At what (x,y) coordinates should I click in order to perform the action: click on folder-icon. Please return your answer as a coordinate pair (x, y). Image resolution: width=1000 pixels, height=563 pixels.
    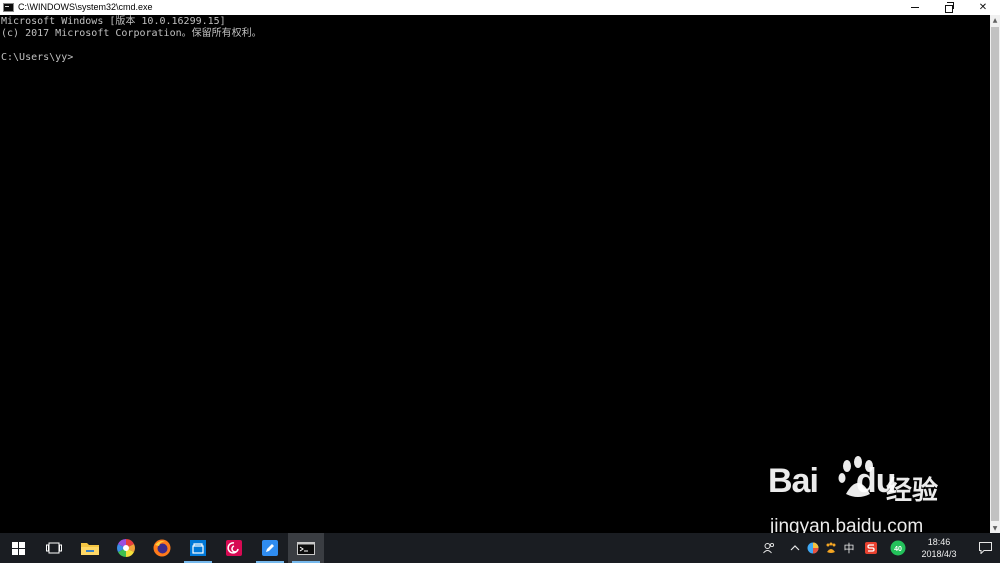
    Looking at the image, I should click on (90, 549).